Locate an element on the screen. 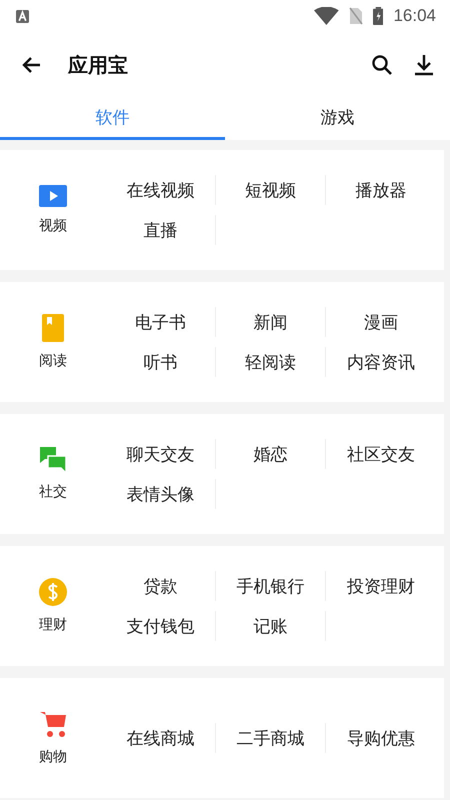 The width and height of the screenshot is (450, 800). subcategory-link: 在线商城 is located at coordinates (160, 738).